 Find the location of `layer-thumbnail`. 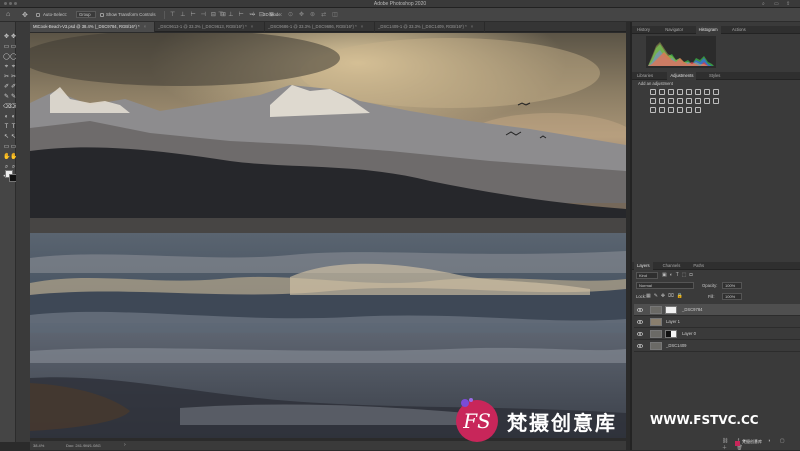

layer-thumbnail is located at coordinates (656, 334).